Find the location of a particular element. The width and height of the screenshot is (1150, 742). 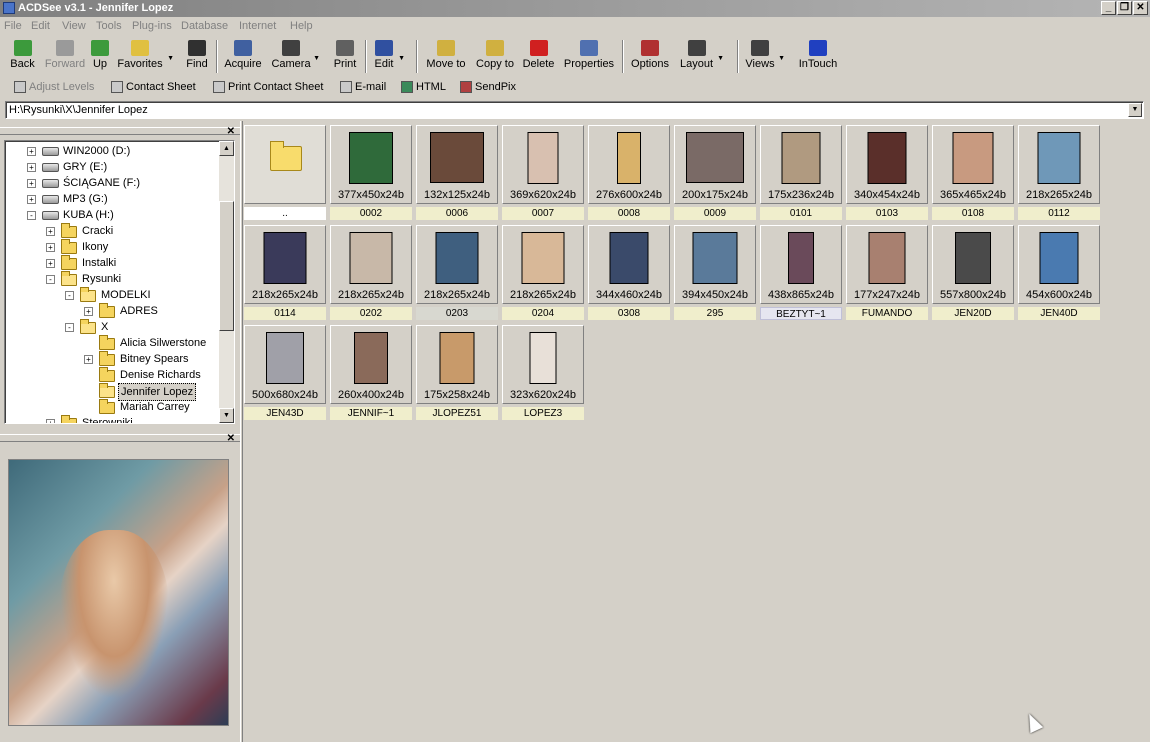

scroll-thumb is located at coordinates (226, 266).